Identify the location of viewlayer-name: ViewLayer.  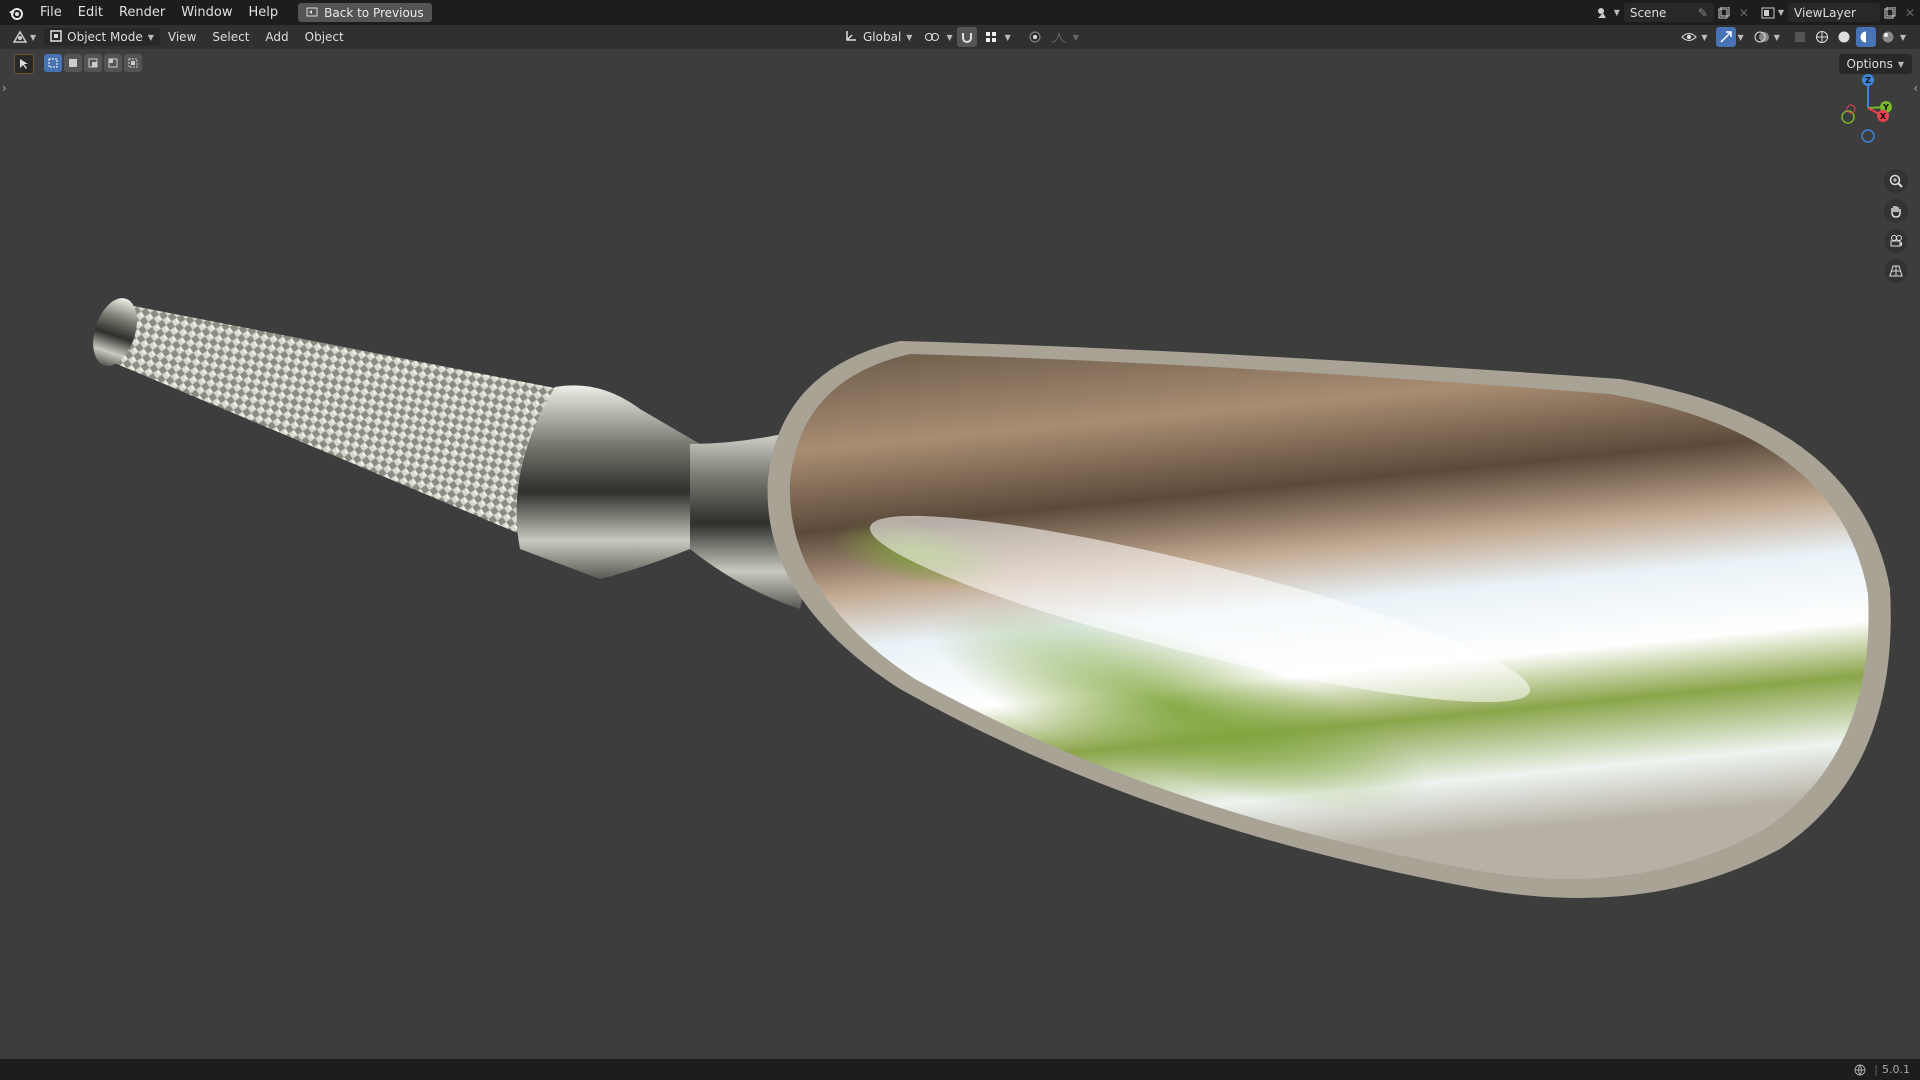
(1825, 12).